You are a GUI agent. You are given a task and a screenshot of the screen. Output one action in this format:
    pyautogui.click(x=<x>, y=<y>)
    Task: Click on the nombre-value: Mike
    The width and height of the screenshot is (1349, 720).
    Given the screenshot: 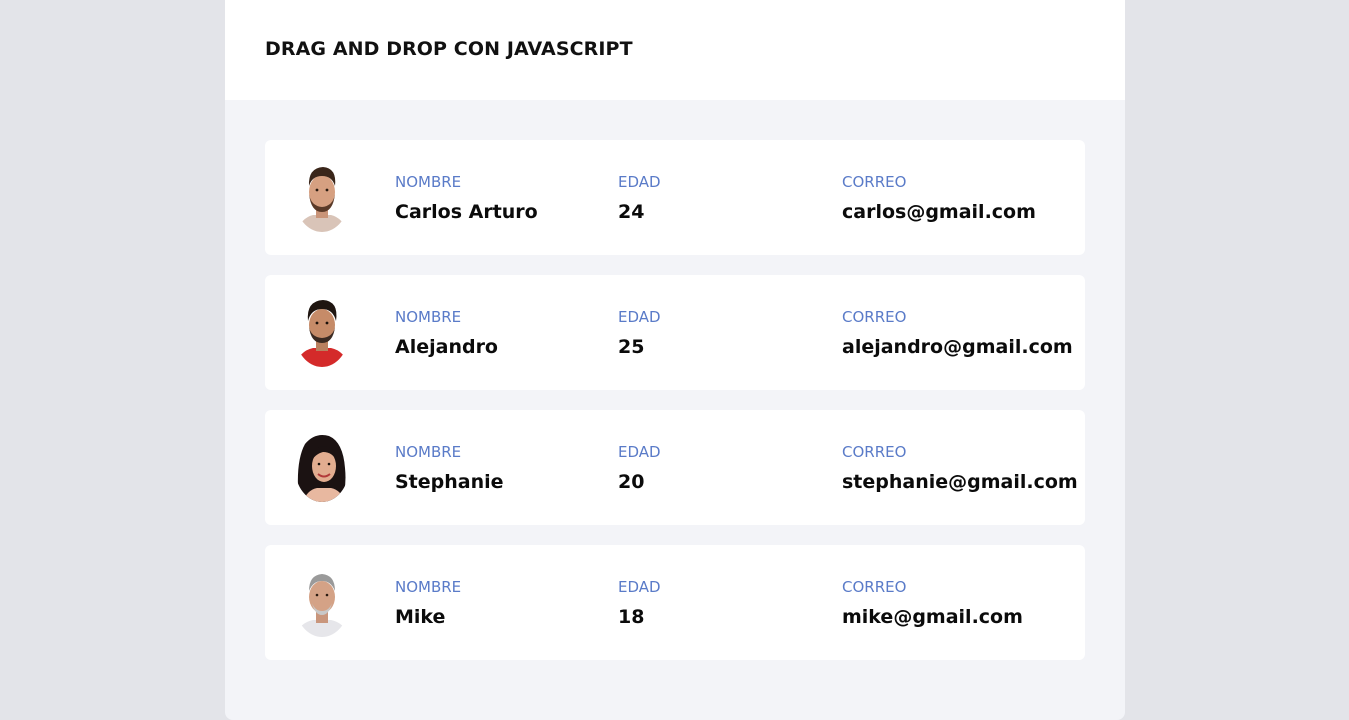 What is the action you would take?
    pyautogui.click(x=420, y=617)
    